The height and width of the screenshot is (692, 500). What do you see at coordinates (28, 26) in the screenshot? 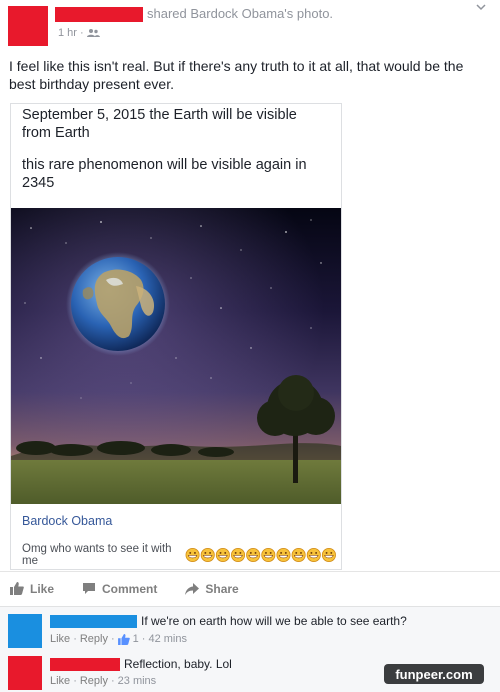
I see `poster-avatar-redacted` at bounding box center [28, 26].